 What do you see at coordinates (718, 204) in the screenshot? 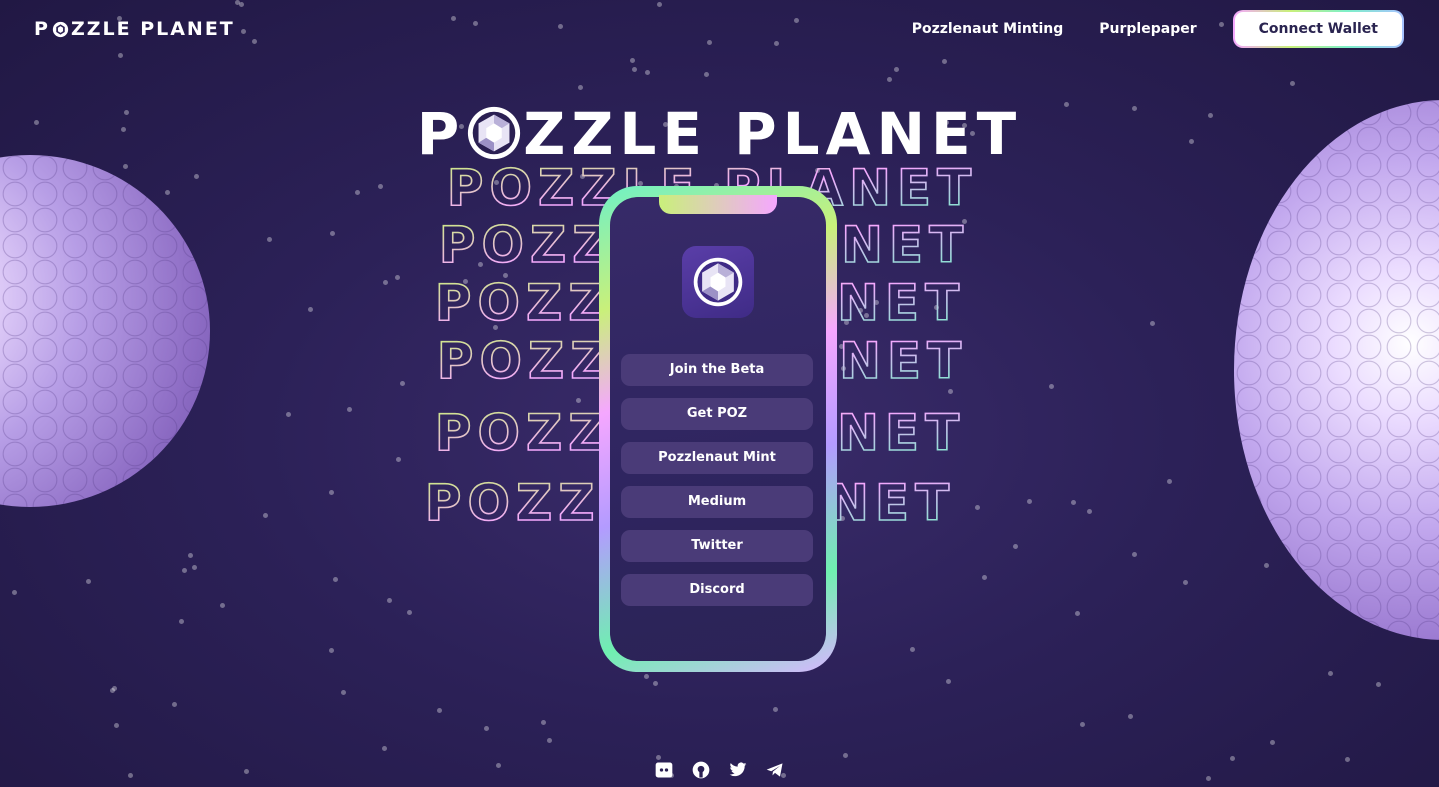
I see `phone-notch` at bounding box center [718, 204].